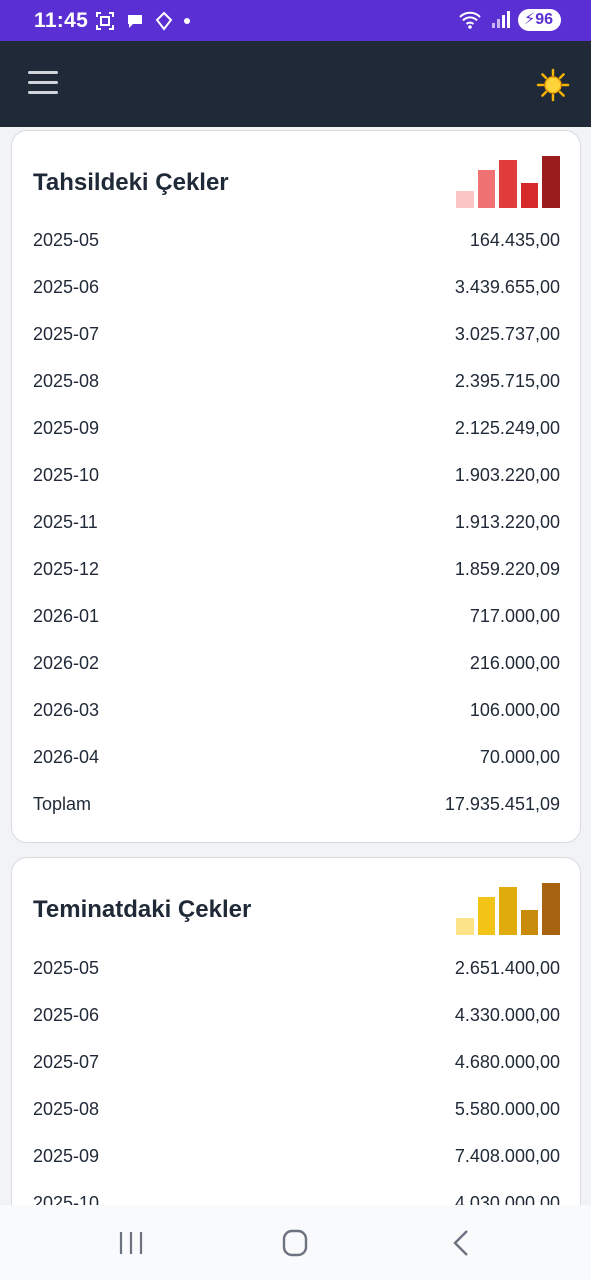 The width and height of the screenshot is (591, 1280). I want to click on list-item: 2026-02 216.000,00, so click(296, 663).